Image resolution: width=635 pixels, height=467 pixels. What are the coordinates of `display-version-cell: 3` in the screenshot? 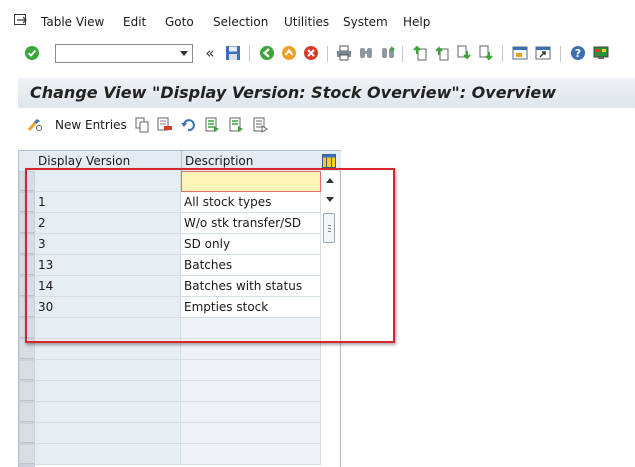 It's located at (108, 244).